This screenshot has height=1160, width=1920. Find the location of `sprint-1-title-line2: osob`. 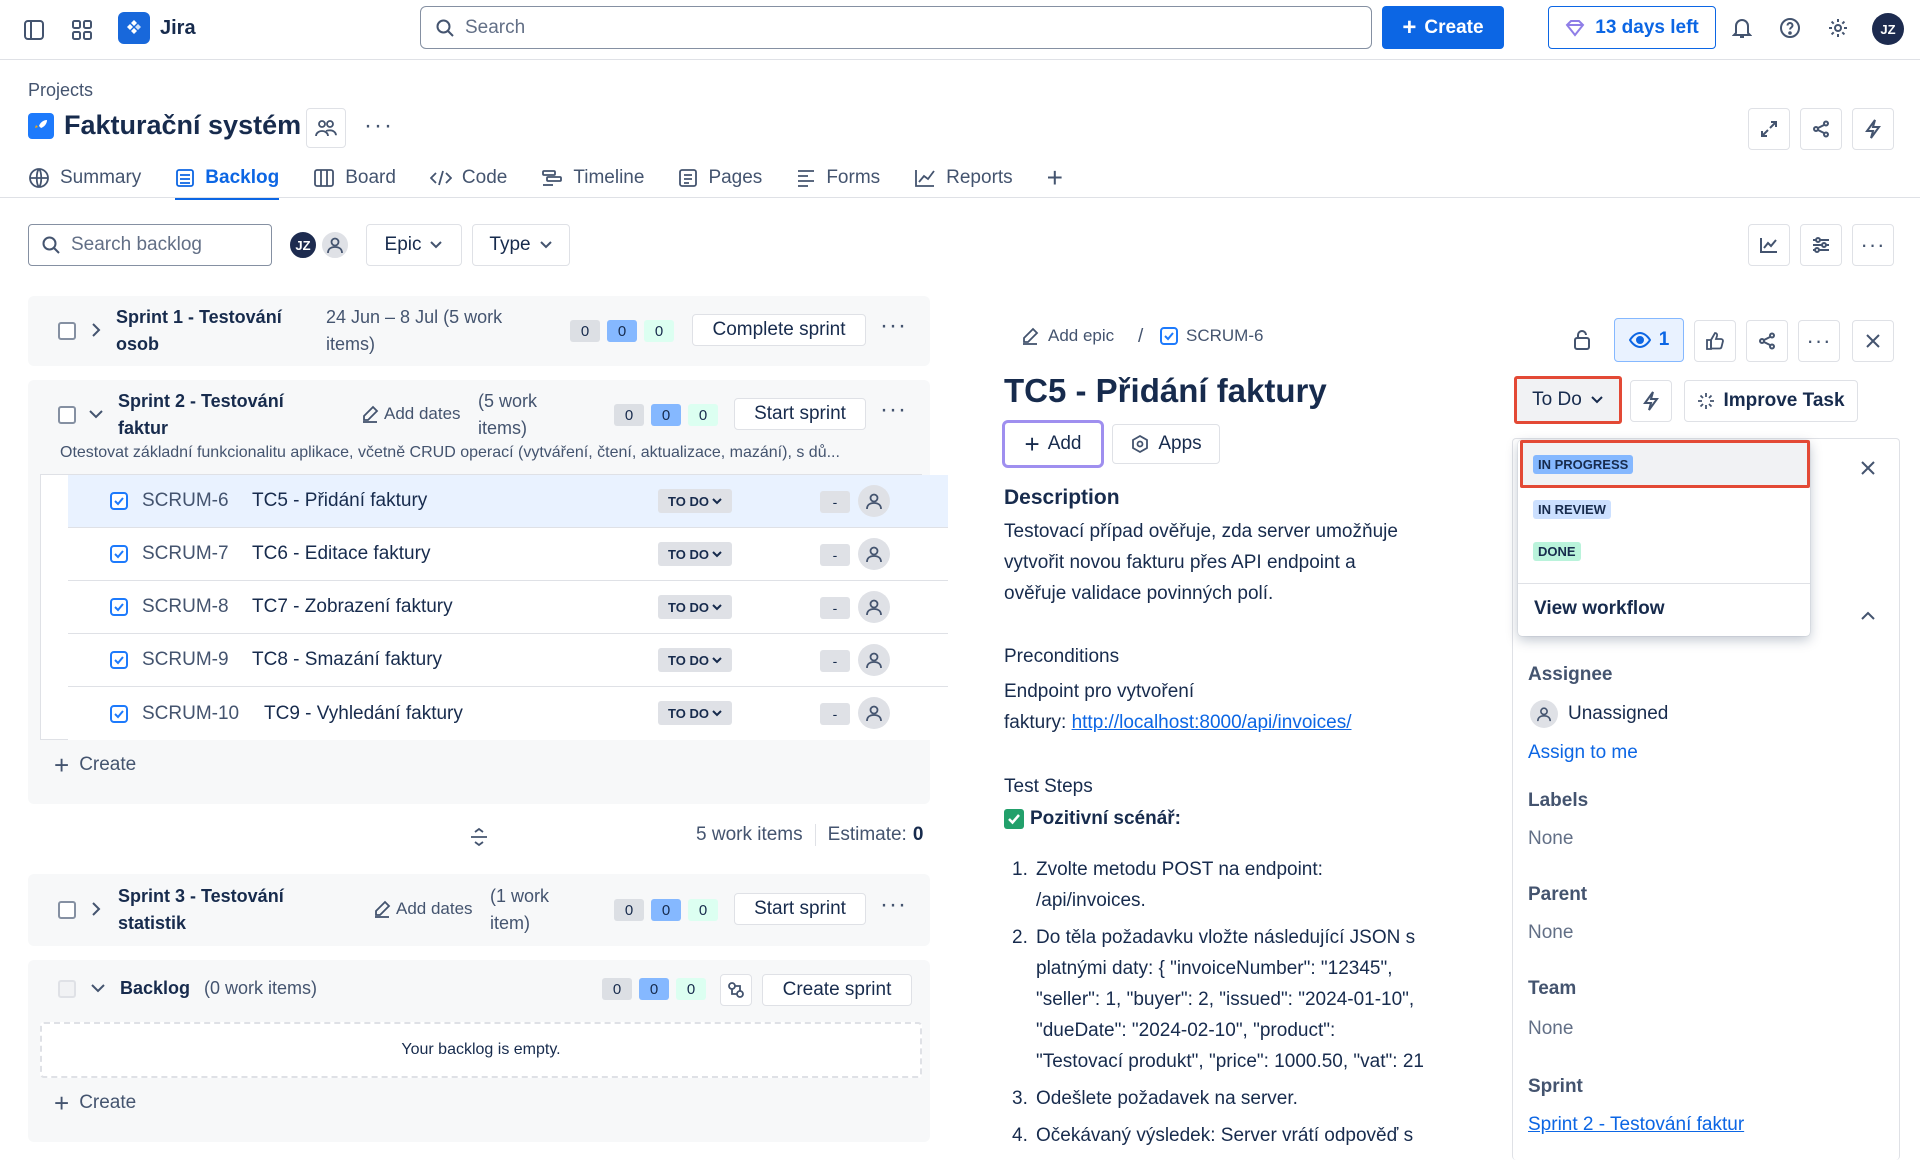

sprint-1-title-line2: osob is located at coordinates (199, 344).